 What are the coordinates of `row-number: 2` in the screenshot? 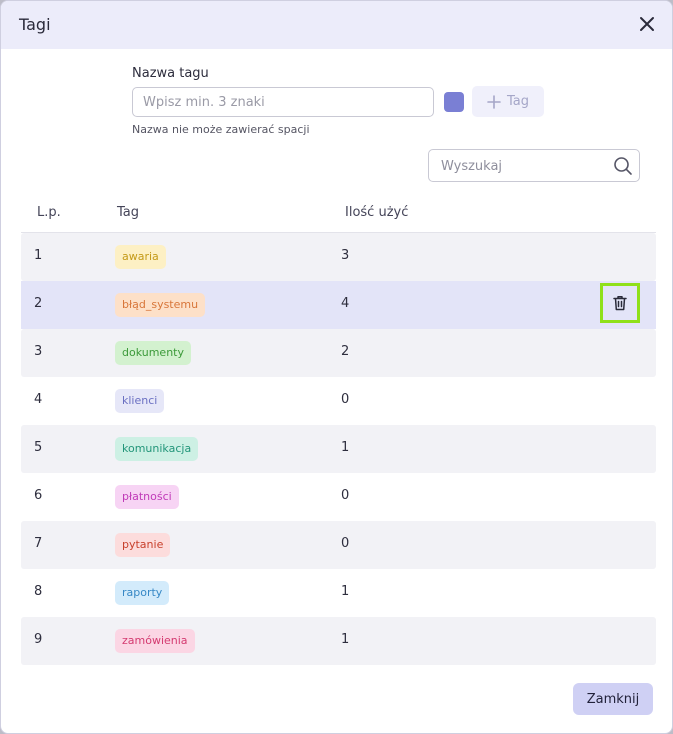 It's located at (38, 303).